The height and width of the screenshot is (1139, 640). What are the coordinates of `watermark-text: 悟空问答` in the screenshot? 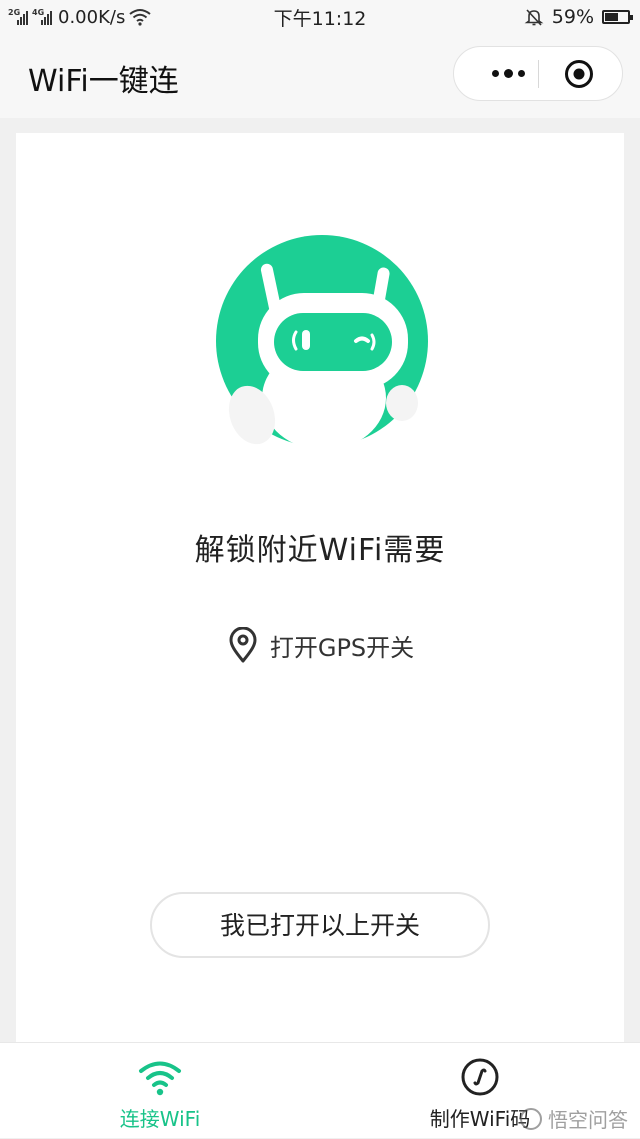 It's located at (588, 1120).